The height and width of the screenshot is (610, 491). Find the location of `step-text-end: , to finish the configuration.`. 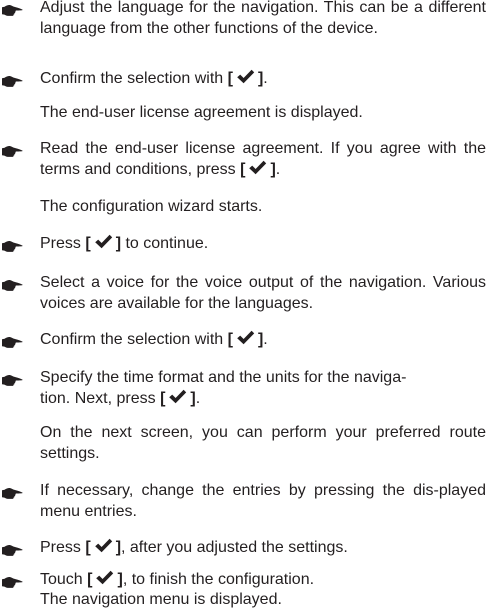

step-text-end: , to finish the configuration. is located at coordinates (218, 579).